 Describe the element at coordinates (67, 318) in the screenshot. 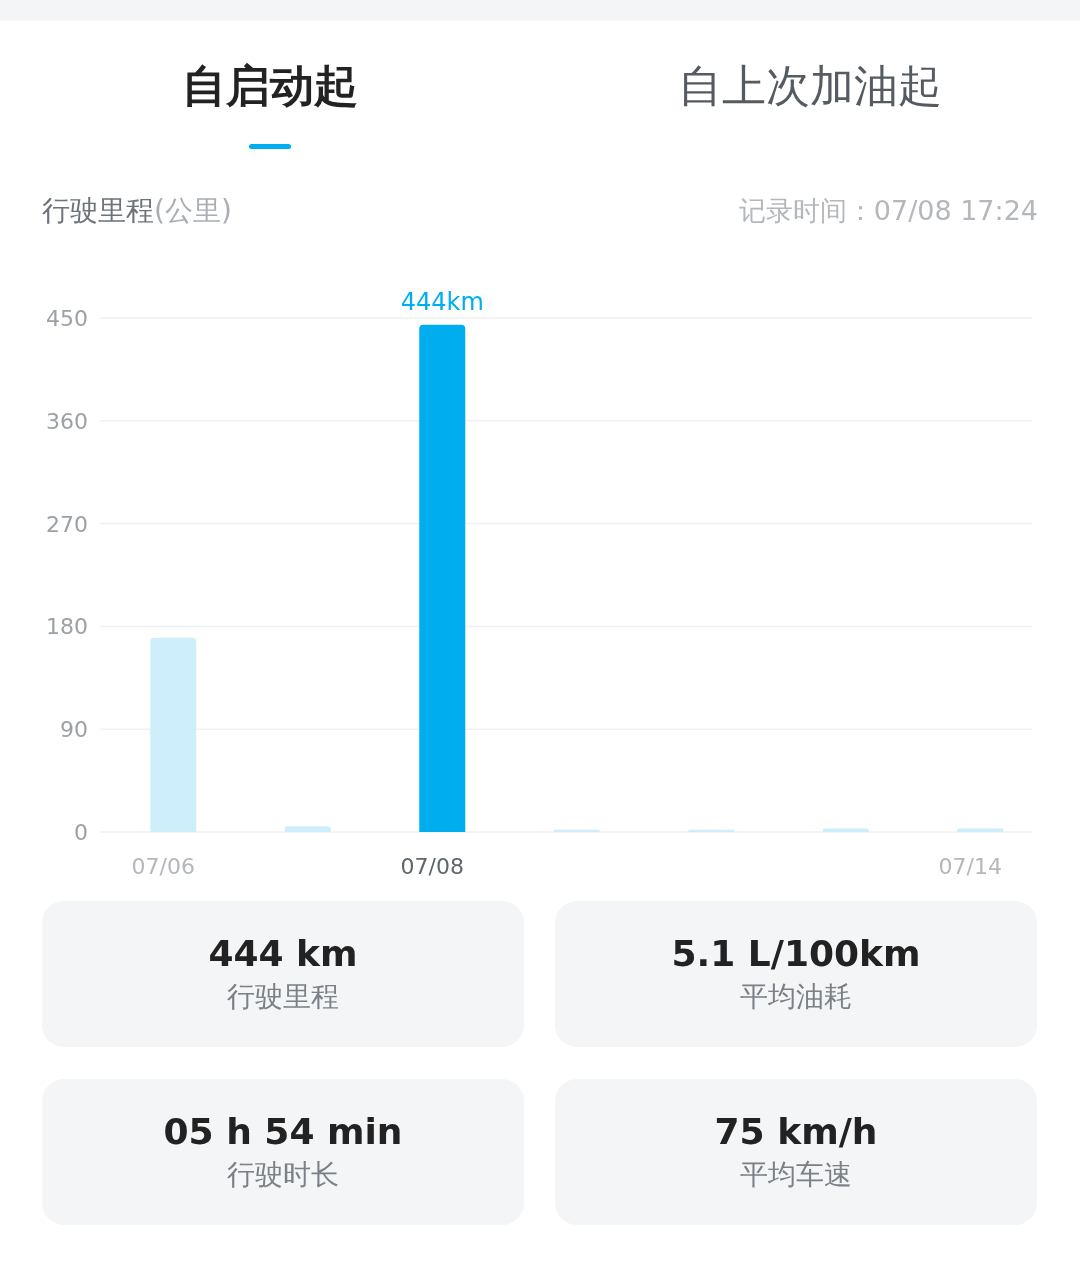

I see `y-tick-label: 450` at that location.